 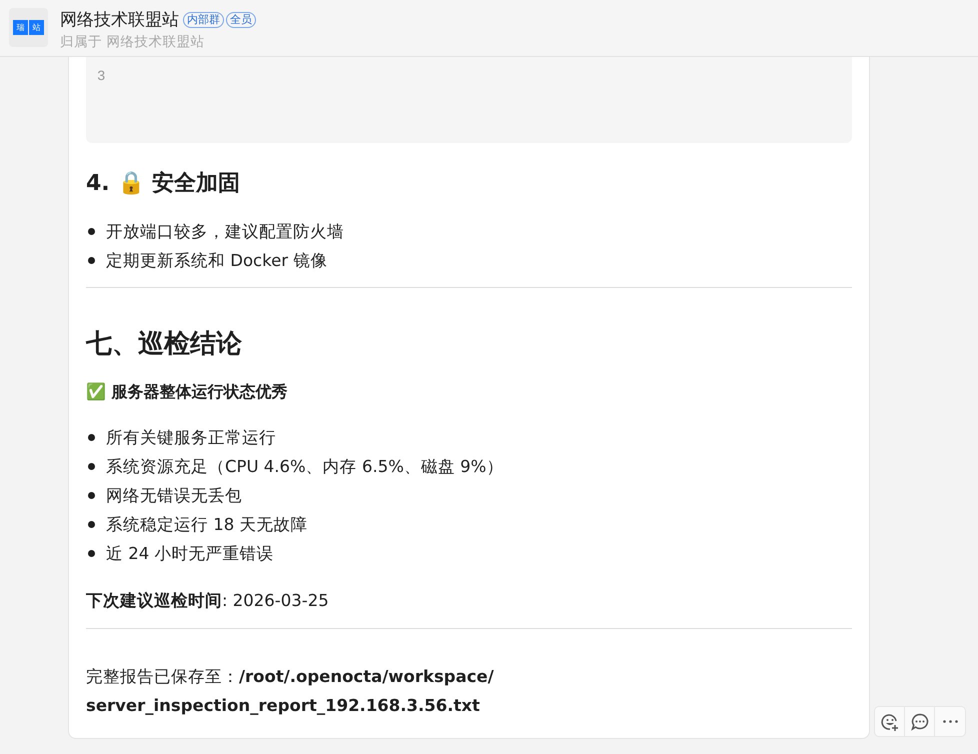 What do you see at coordinates (187, 392) in the screenshot?
I see `summary-line: ✅ 服务器整体运行状态优秀` at bounding box center [187, 392].